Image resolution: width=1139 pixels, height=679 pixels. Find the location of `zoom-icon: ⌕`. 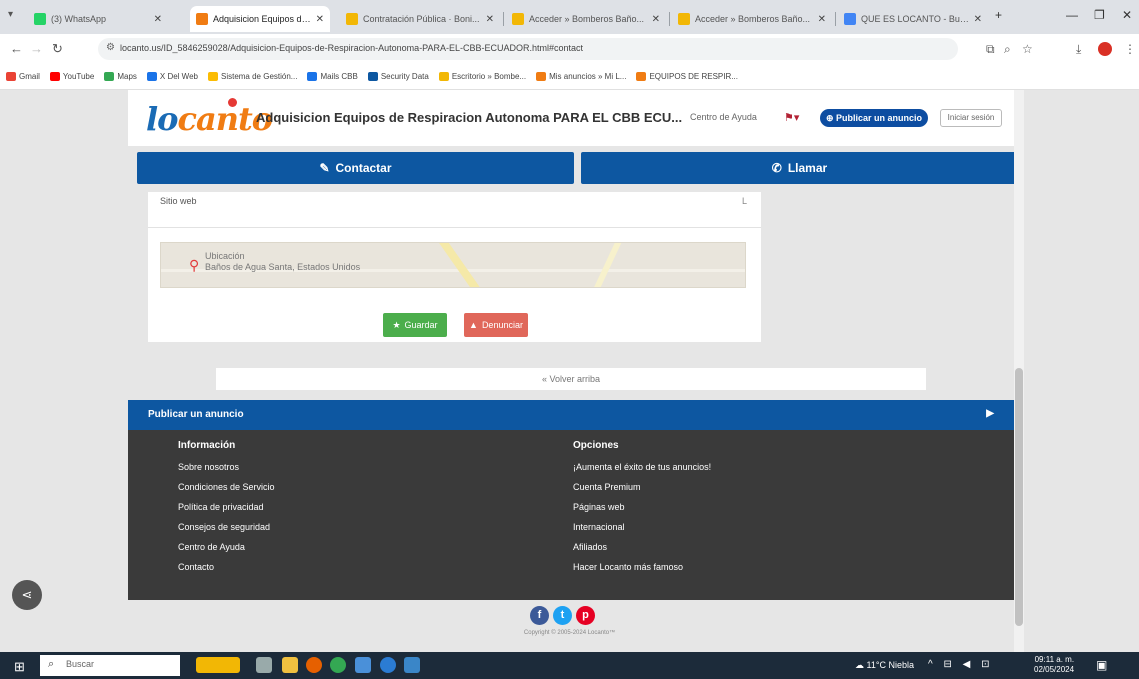

zoom-icon: ⌕ is located at coordinates (1007, 49).